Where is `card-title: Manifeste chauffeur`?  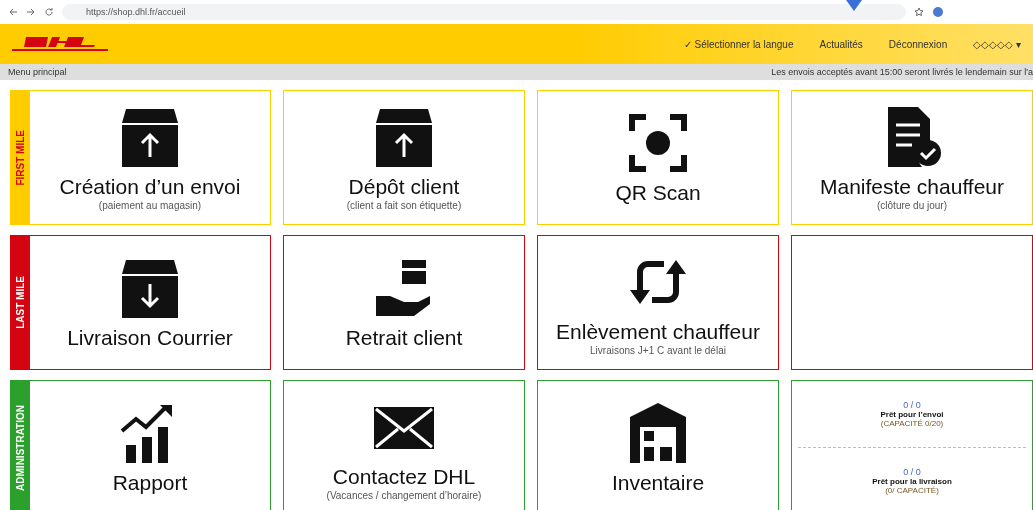 card-title: Manifeste chauffeur is located at coordinates (912, 186).